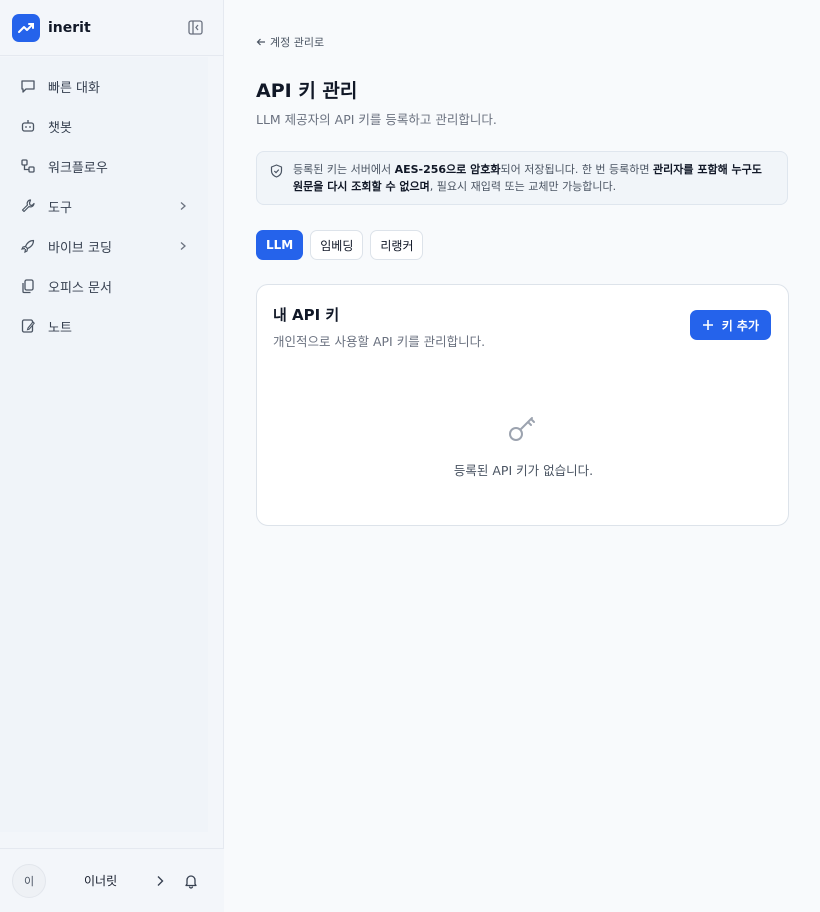  I want to click on sidebar-item-vibe-coding: 바이브 코딩, so click(104, 246).